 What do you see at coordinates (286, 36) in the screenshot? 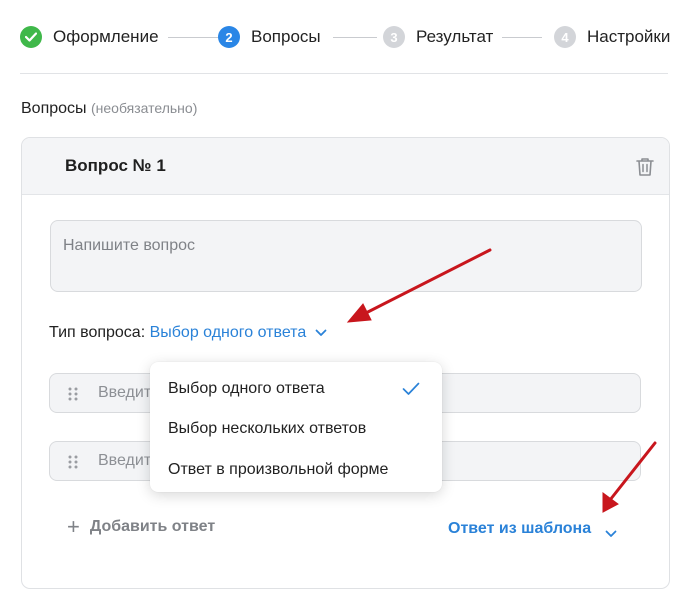
I see `step-label: Вопросы` at bounding box center [286, 36].